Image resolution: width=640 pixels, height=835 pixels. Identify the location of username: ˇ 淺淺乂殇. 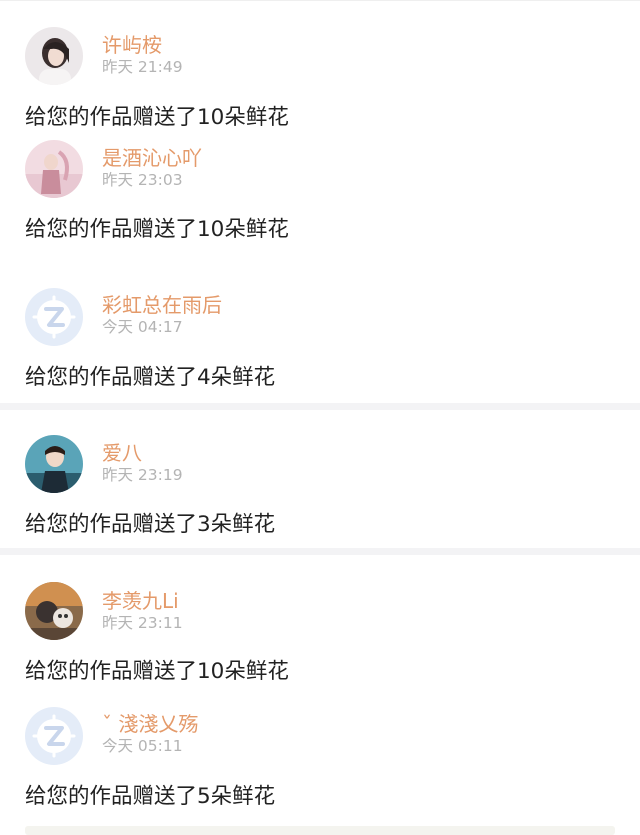
(150, 724).